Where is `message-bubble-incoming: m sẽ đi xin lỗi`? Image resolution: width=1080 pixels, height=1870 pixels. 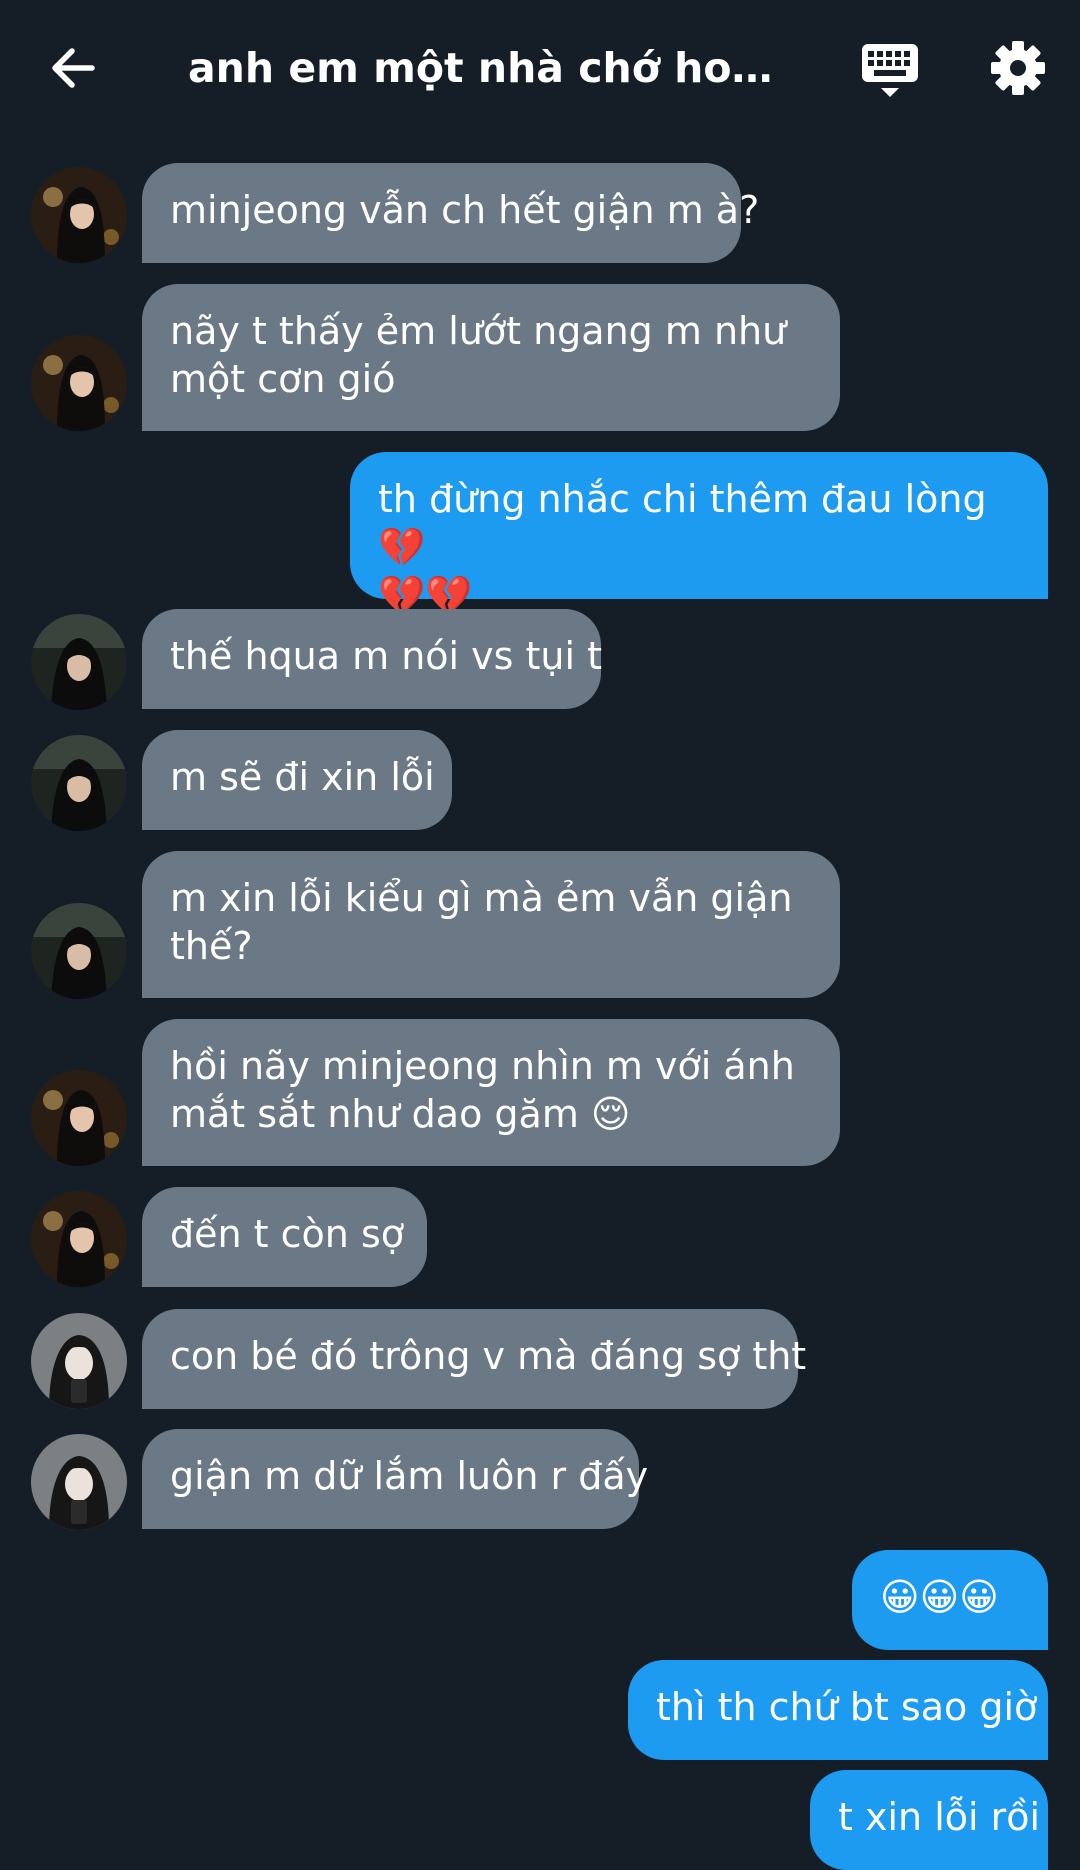 message-bubble-incoming: m sẽ đi xin lỗi is located at coordinates (297, 780).